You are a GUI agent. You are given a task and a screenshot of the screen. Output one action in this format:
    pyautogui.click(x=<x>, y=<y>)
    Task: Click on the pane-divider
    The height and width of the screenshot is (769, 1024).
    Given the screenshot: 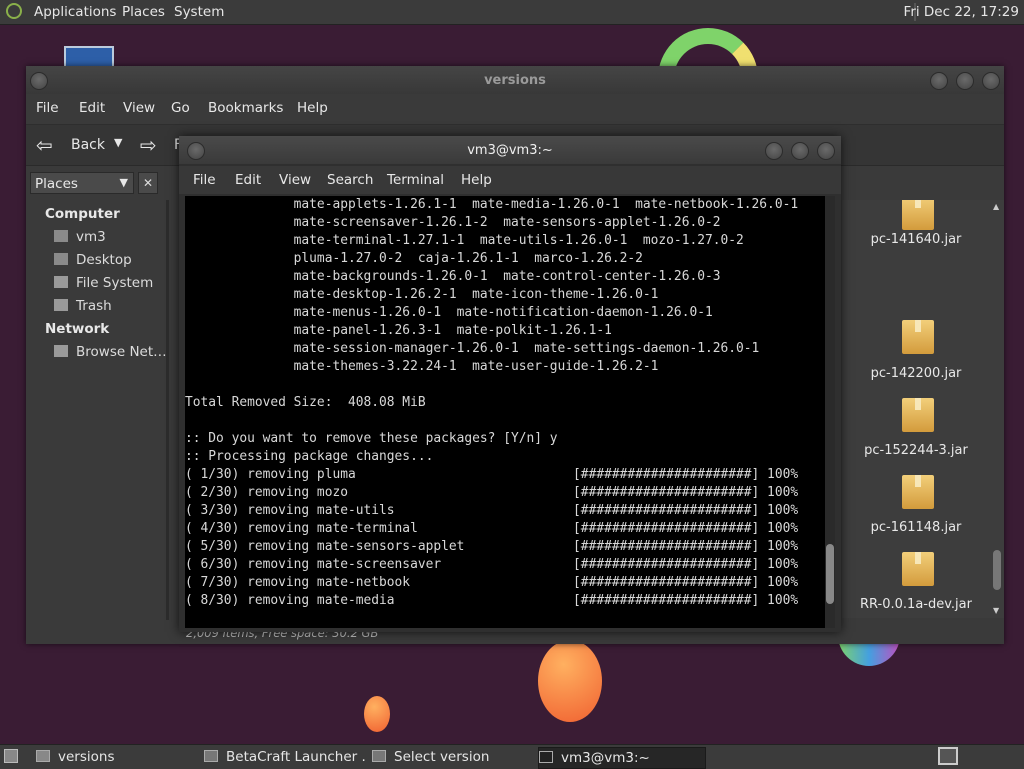 What is the action you would take?
    pyautogui.click(x=167, y=410)
    